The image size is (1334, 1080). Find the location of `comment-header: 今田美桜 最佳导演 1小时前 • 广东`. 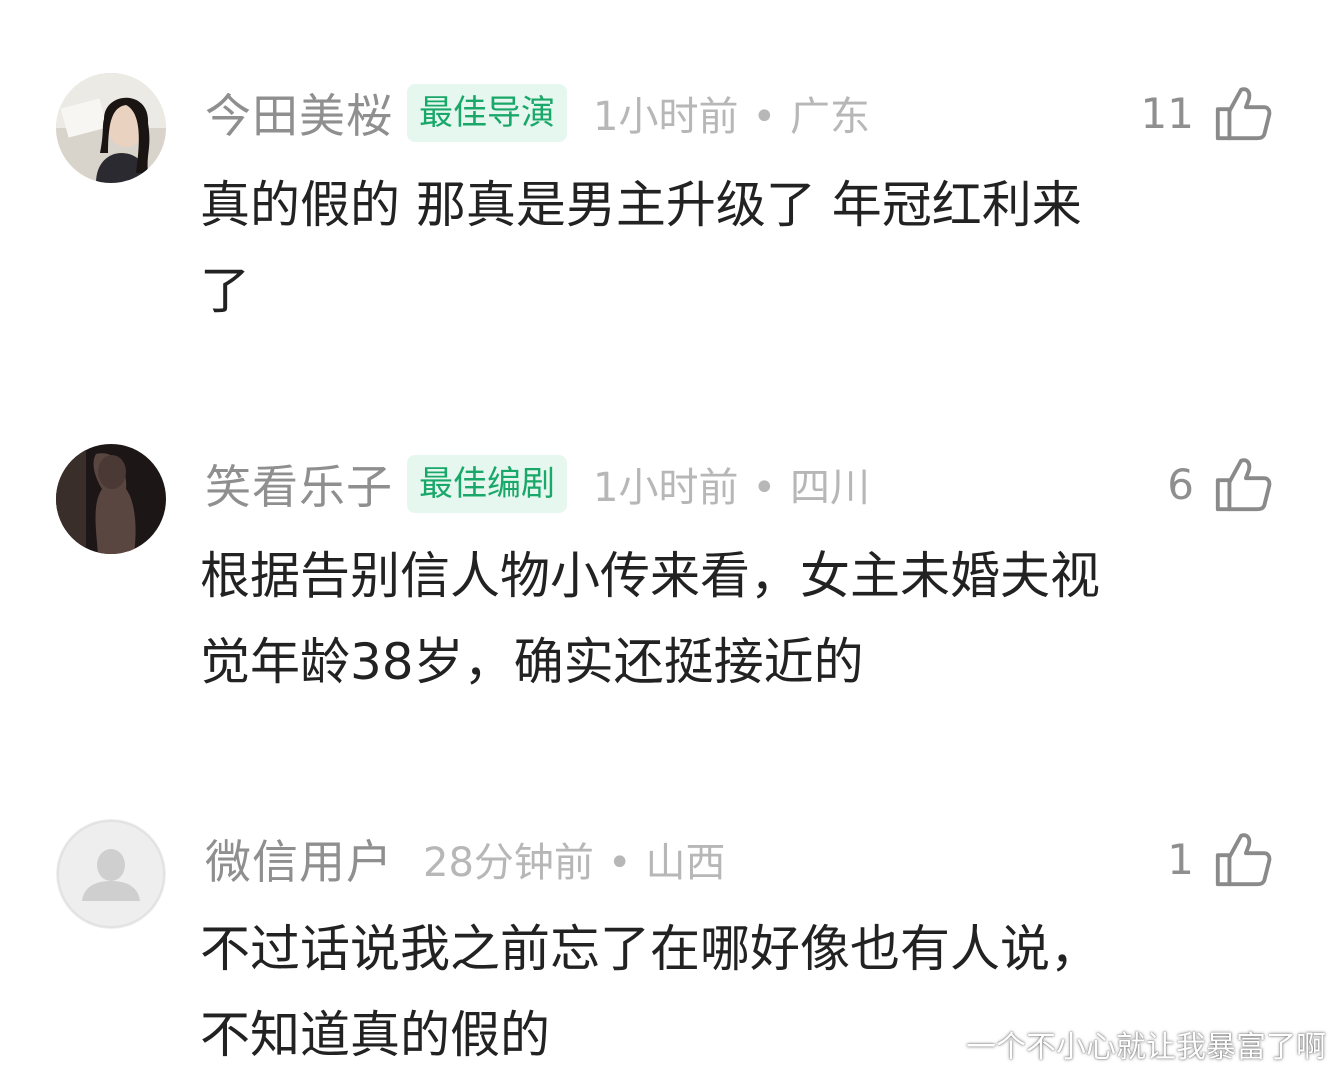

comment-header: 今田美桜 最佳导演 1小时前 • 广东 is located at coordinates (537, 113).